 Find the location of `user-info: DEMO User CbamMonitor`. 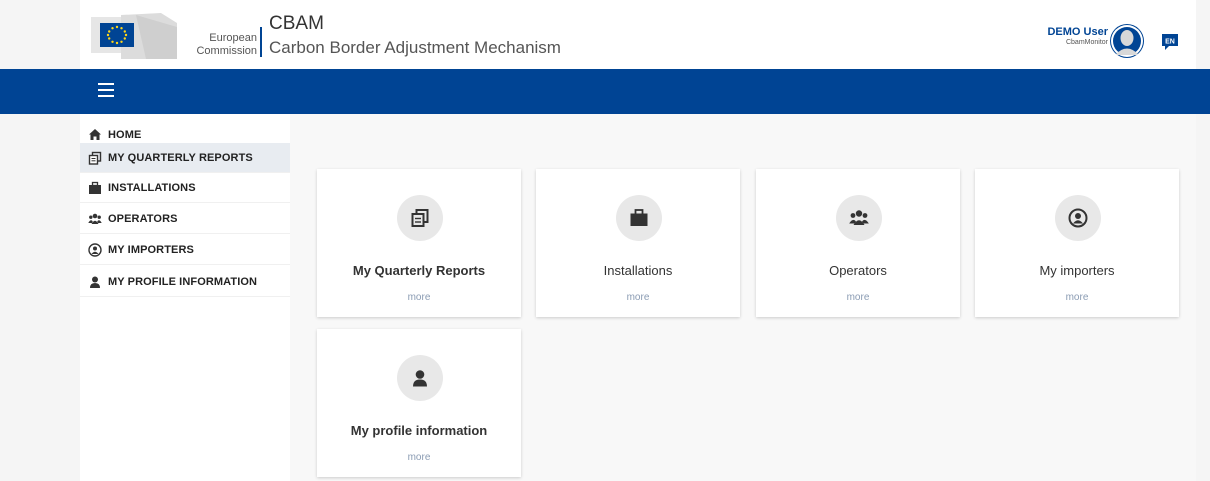

user-info: DEMO User CbamMonitor is located at coordinates (1064, 36).